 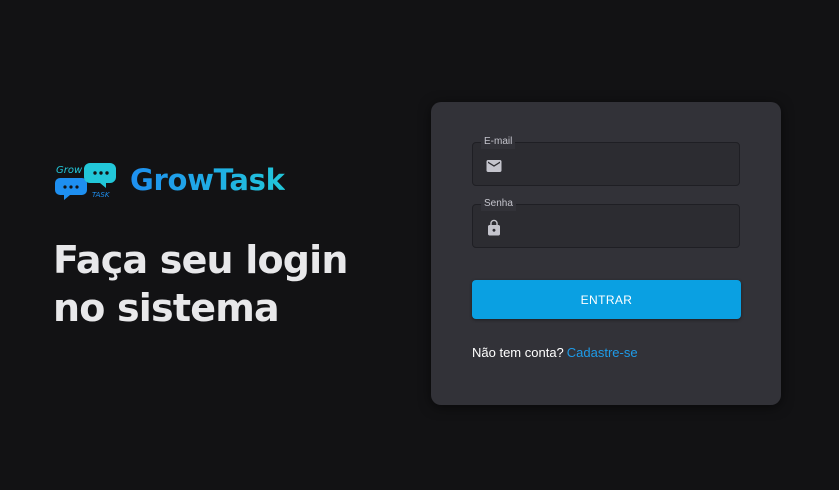 I want to click on password-field: Senha, so click(x=606, y=223).